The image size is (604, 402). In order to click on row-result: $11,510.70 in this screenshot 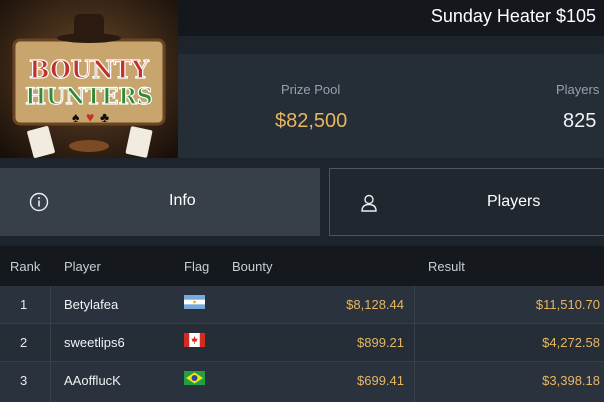, I will do `click(567, 304)`.